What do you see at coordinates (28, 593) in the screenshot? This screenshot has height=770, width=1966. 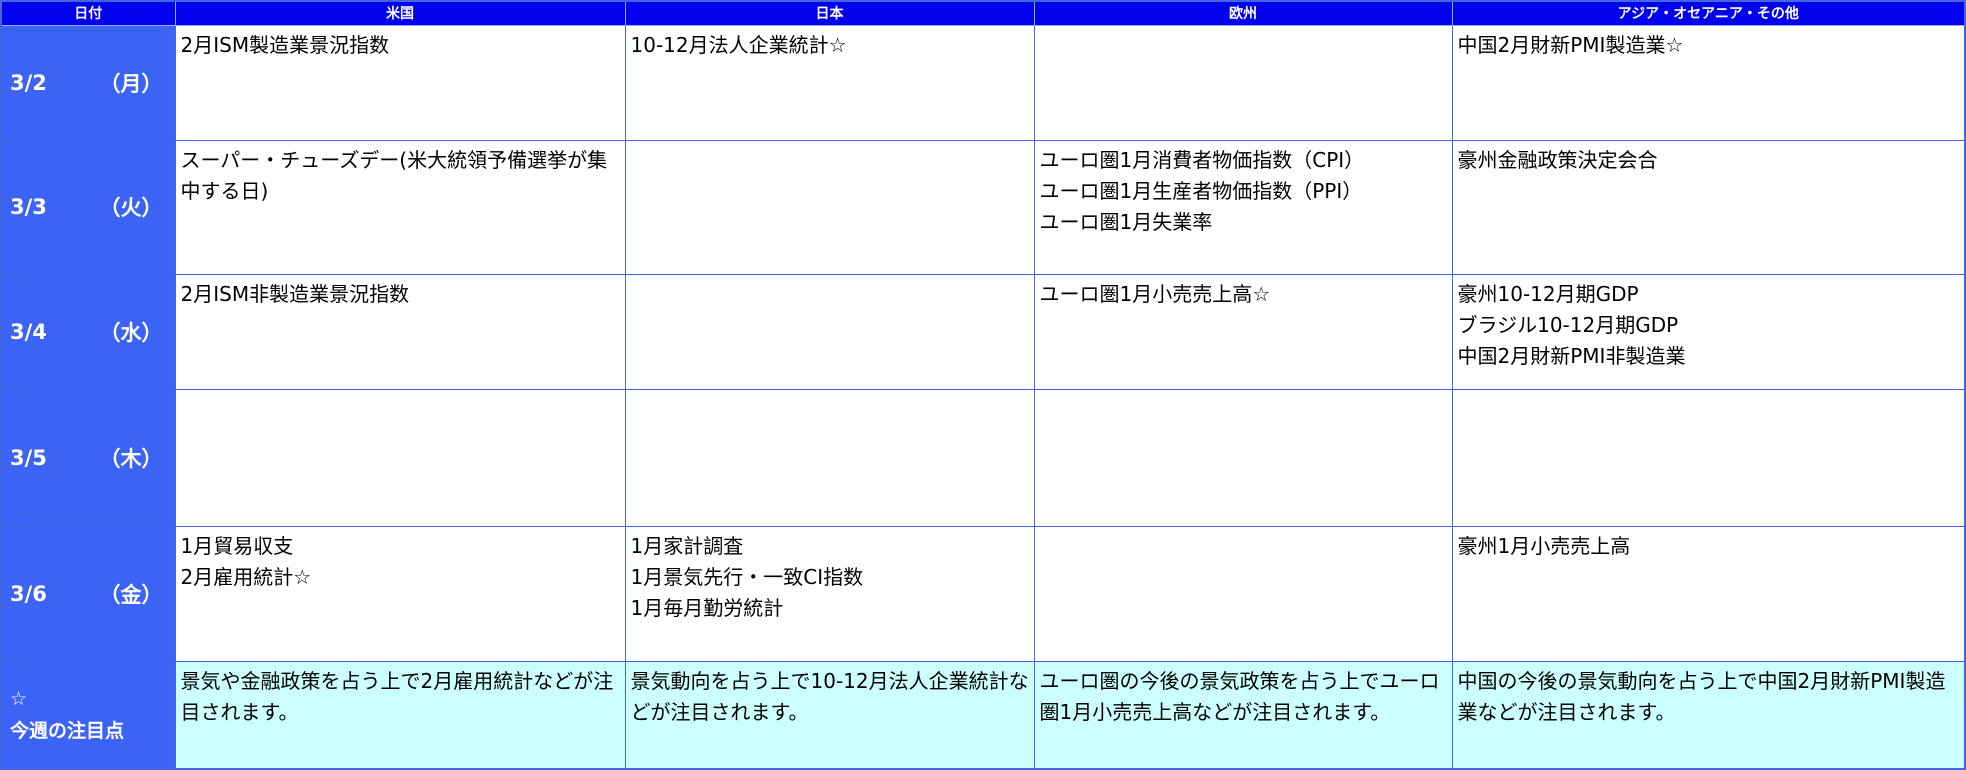 I see `date-label: 3/6` at bounding box center [28, 593].